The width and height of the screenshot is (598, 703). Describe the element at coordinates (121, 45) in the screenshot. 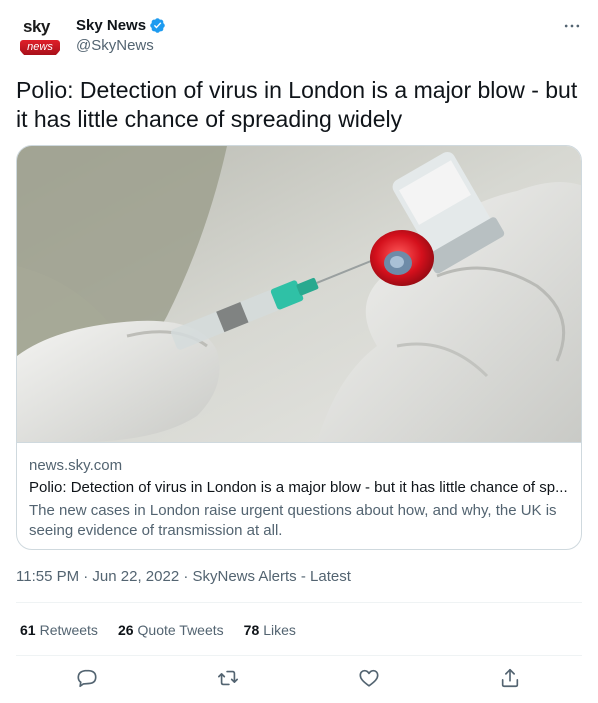

I see `handle: @SkyNews` at that location.